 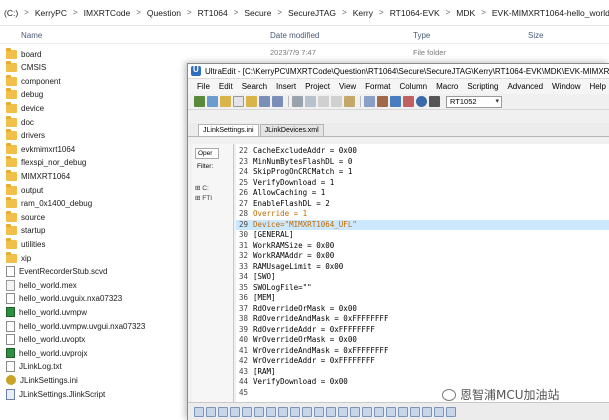 What do you see at coordinates (422, 183) in the screenshot?
I see `code-line: 25 VerifyDownload = 1` at bounding box center [422, 183].